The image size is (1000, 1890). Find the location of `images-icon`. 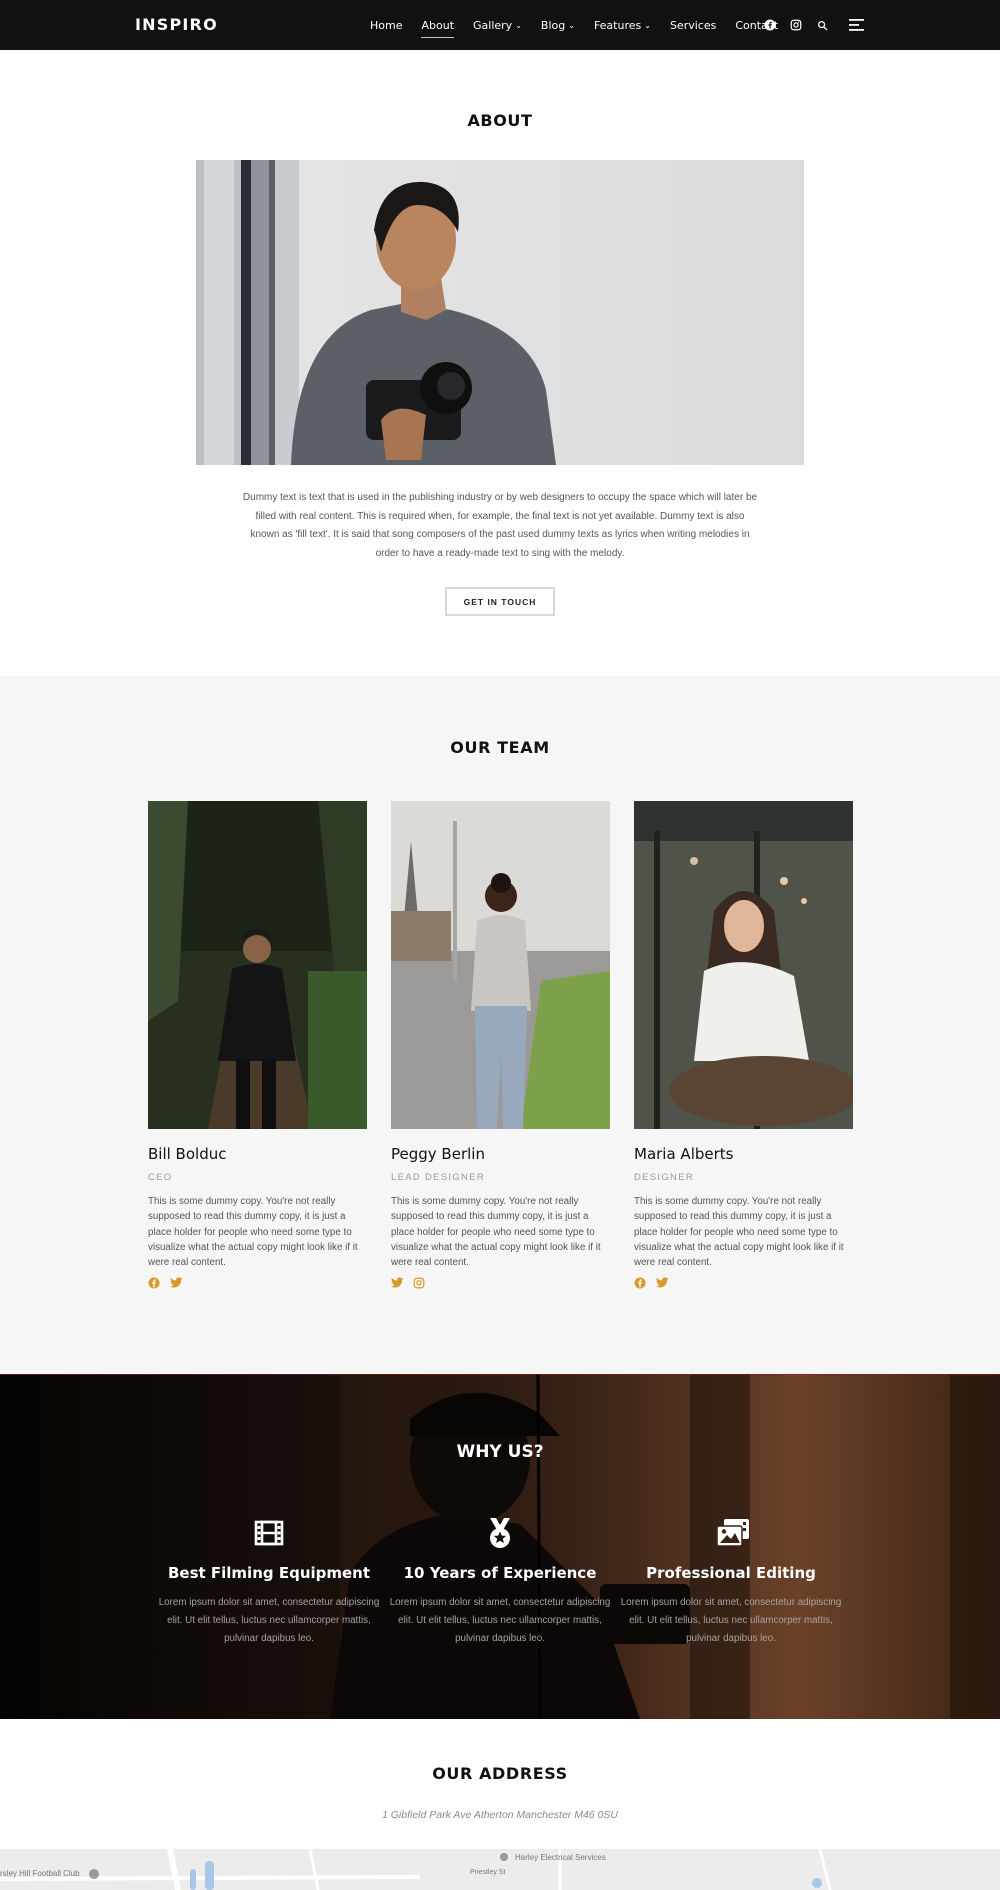

images-icon is located at coordinates (731, 1533).